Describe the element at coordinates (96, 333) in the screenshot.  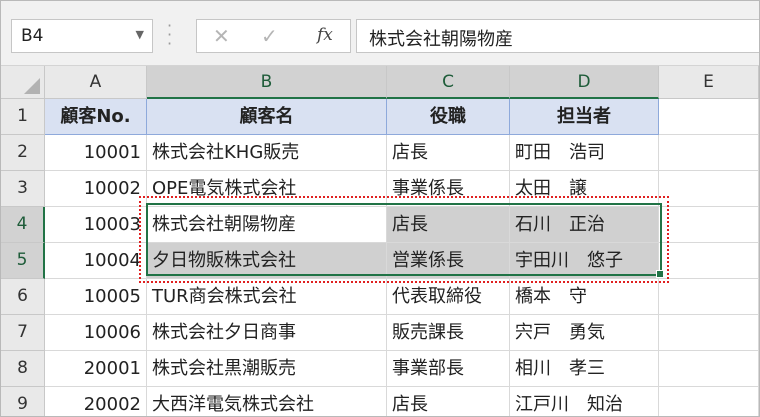
I see `cell-a7: 10006` at that location.